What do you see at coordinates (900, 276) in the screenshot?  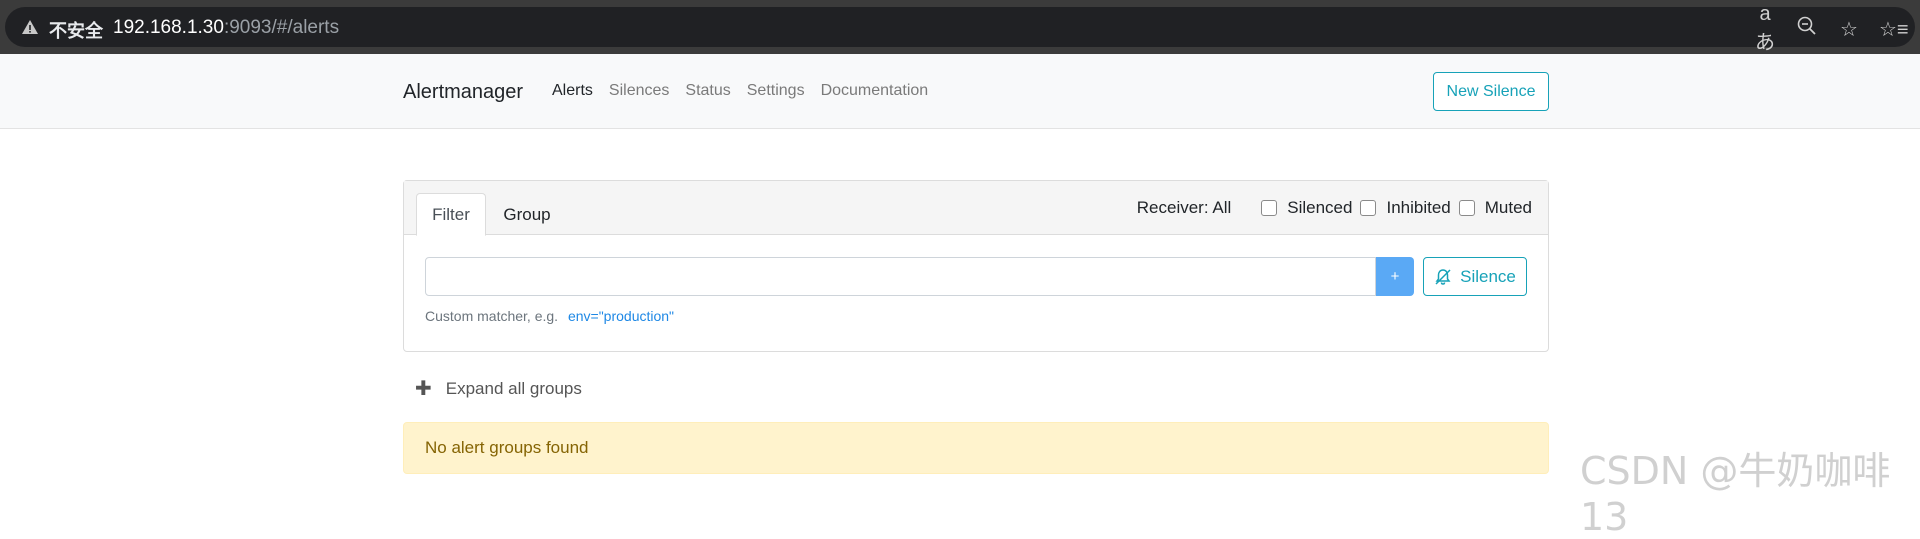 I see `matcher-input` at bounding box center [900, 276].